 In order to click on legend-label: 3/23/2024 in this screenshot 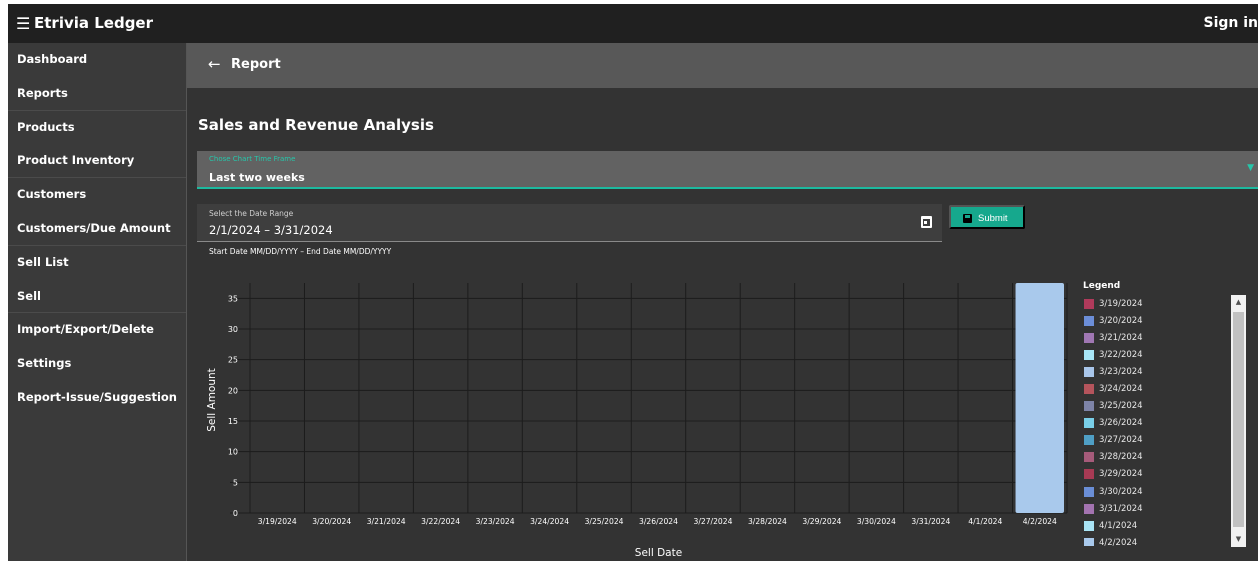, I will do `click(1121, 371)`.